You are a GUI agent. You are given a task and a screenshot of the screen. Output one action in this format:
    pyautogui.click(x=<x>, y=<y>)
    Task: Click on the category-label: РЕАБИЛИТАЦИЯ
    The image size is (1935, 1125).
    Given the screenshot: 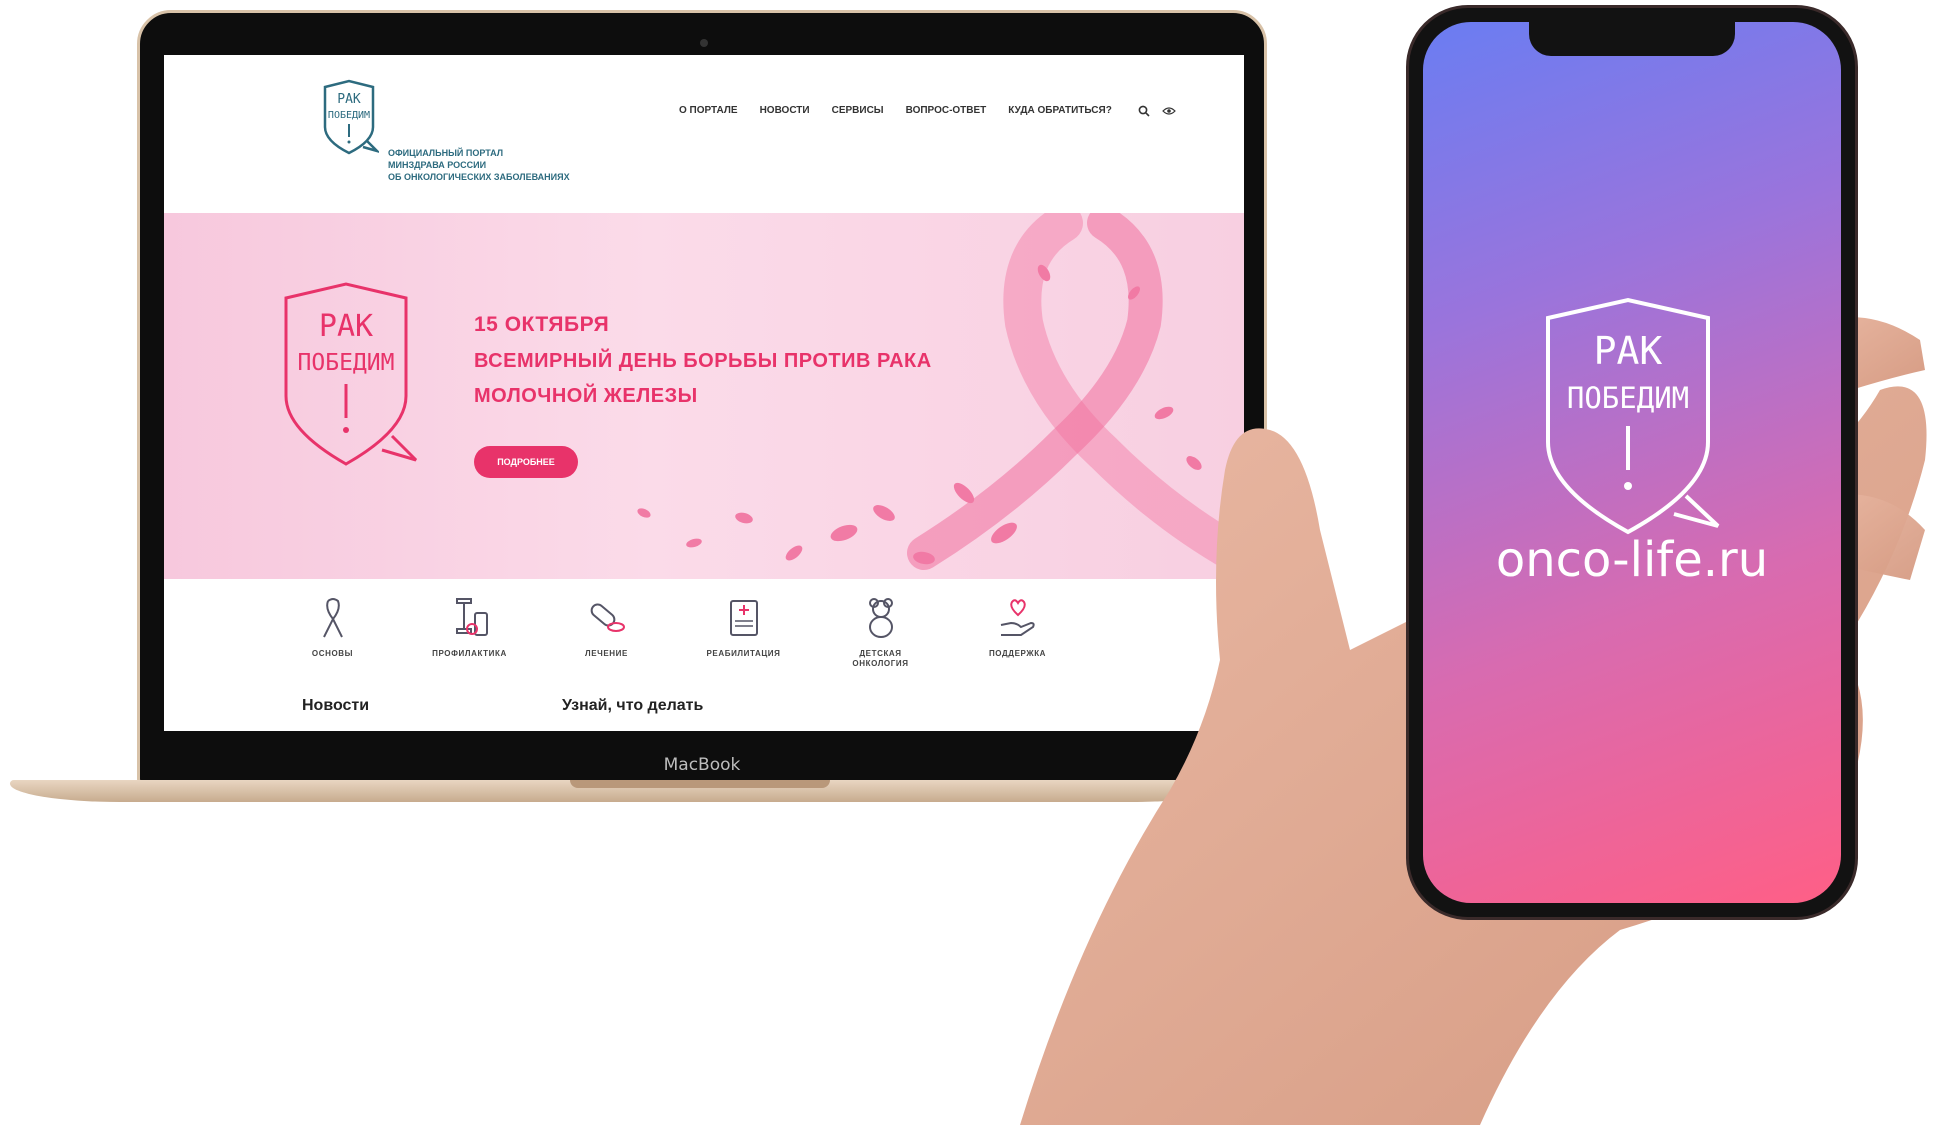 What is the action you would take?
    pyautogui.click(x=743, y=653)
    